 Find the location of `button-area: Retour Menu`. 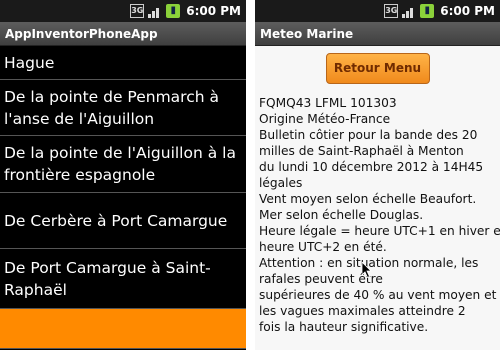

button-area: Retour Menu is located at coordinates (377, 68).